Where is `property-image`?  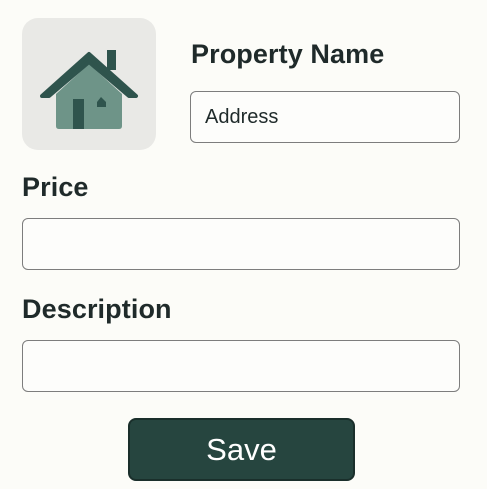 property-image is located at coordinates (89, 84).